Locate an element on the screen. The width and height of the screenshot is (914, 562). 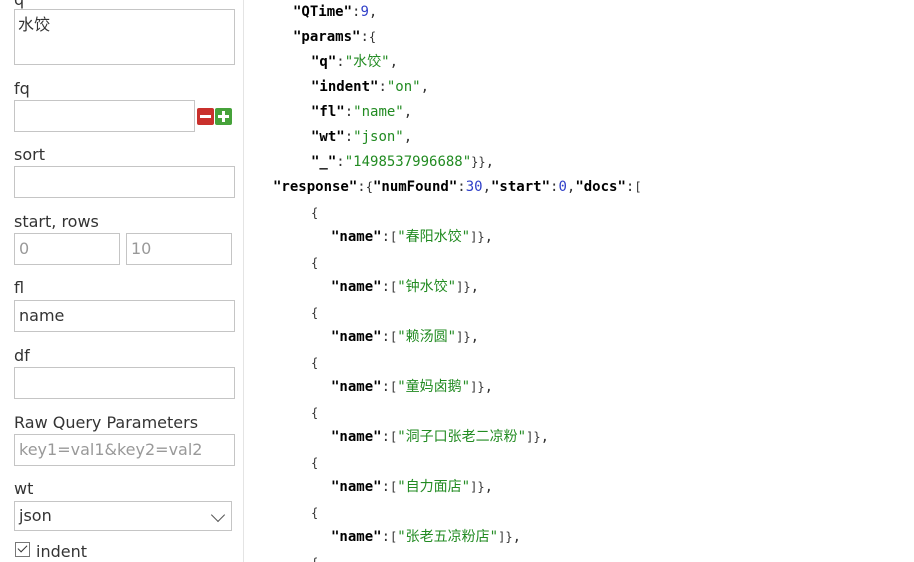
json-line-qtime: "QTime":9, is located at coordinates (335, 12).